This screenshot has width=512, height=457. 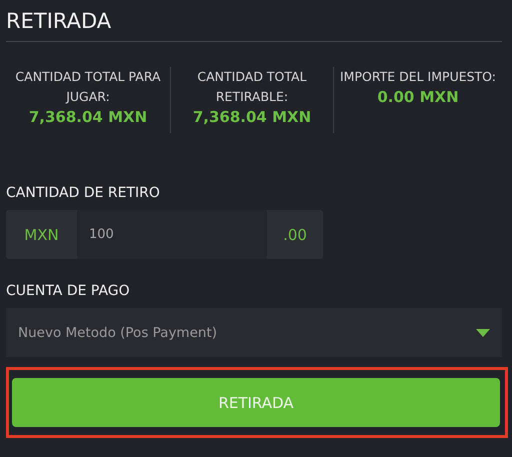 What do you see at coordinates (172, 234) in the screenshot?
I see `amount-value: 100` at bounding box center [172, 234].